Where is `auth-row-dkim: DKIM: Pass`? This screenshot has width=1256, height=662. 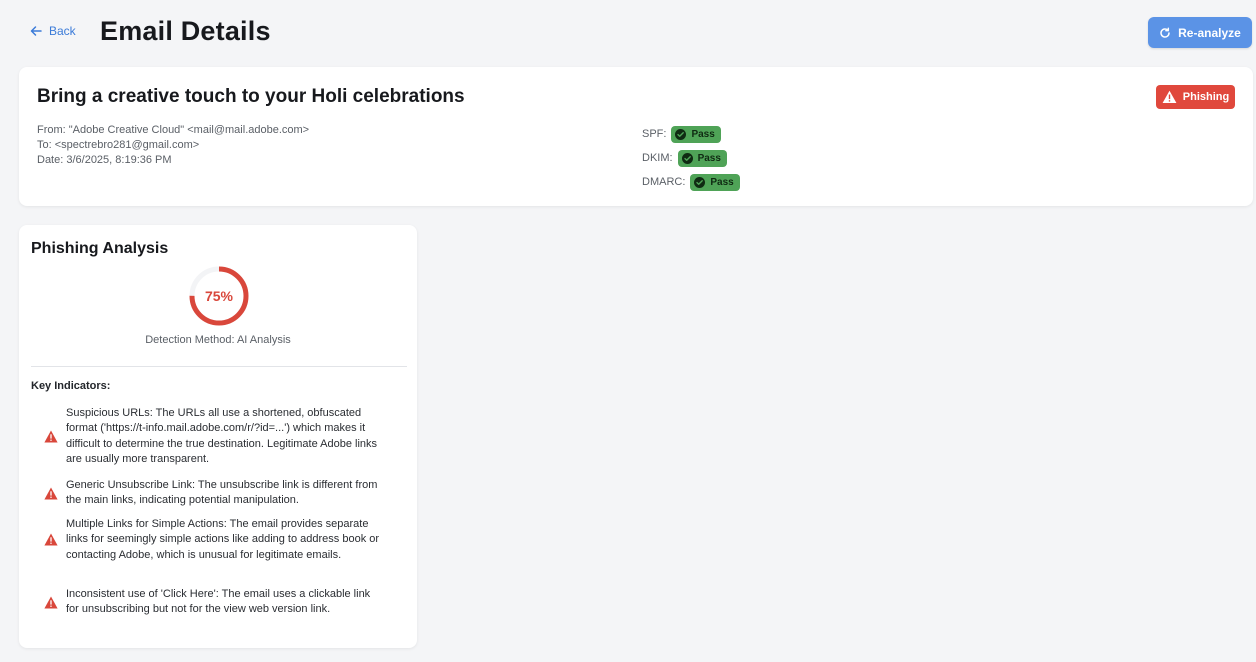 auth-row-dkim: DKIM: Pass is located at coordinates (691, 158).